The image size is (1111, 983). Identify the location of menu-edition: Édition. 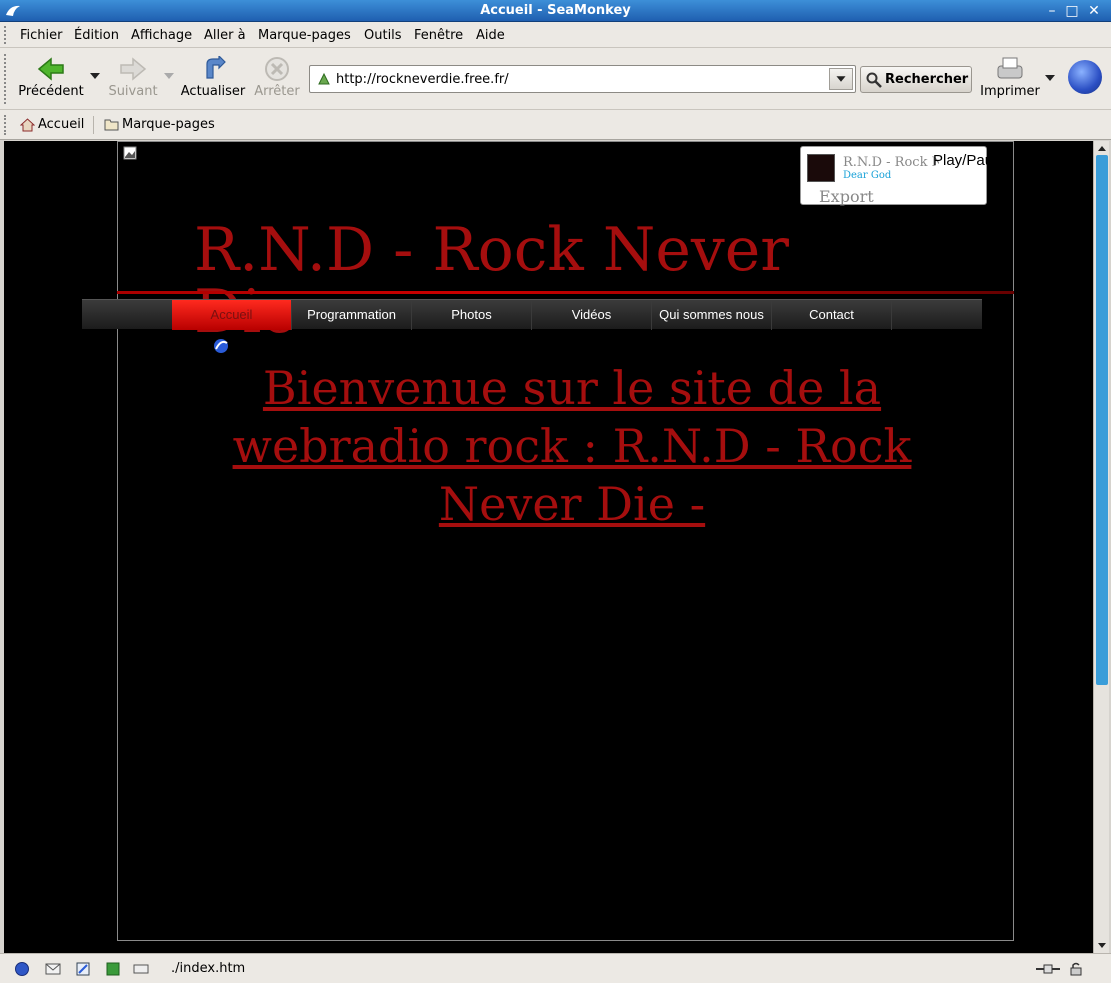
(96, 35).